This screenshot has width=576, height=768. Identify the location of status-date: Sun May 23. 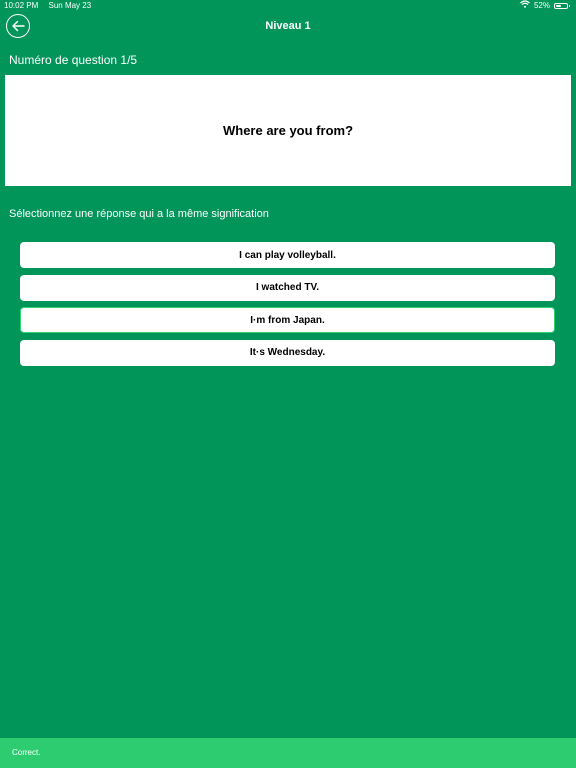
(70, 5).